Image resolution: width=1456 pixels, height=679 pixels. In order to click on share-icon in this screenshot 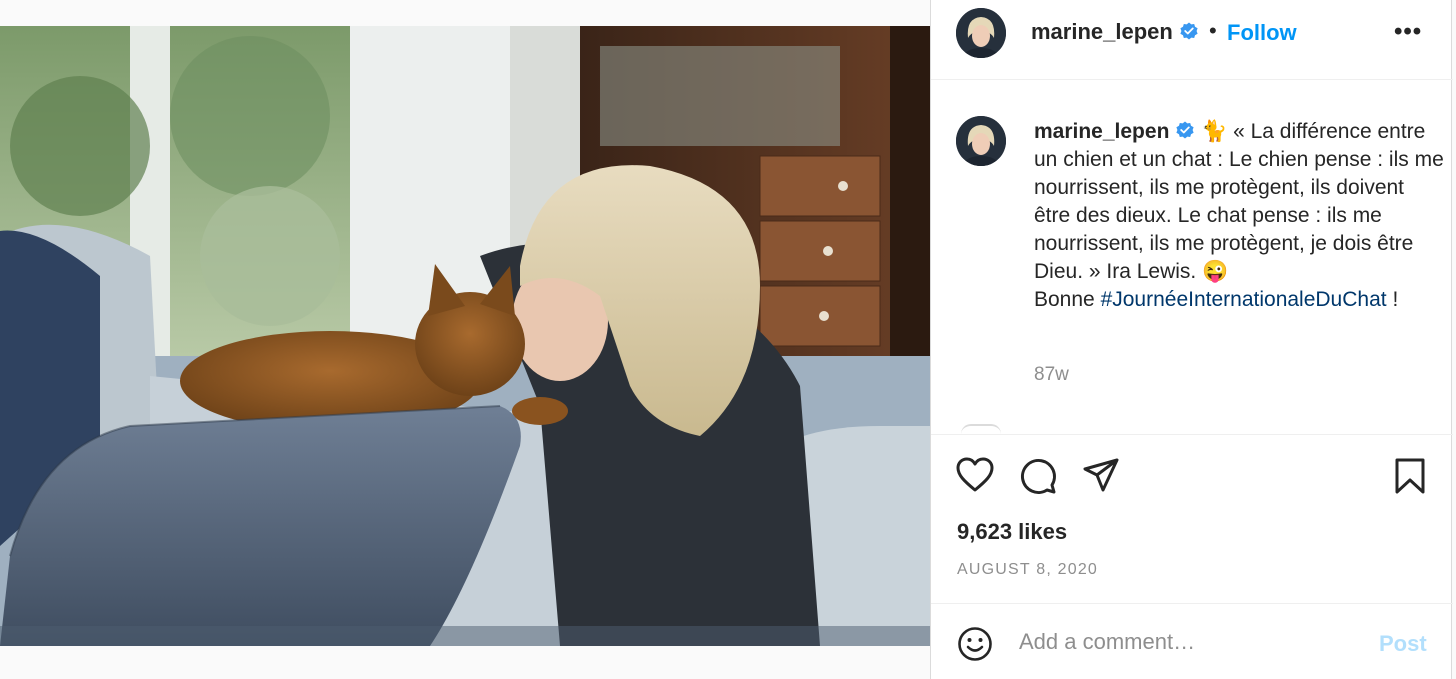, I will do `click(1101, 478)`.